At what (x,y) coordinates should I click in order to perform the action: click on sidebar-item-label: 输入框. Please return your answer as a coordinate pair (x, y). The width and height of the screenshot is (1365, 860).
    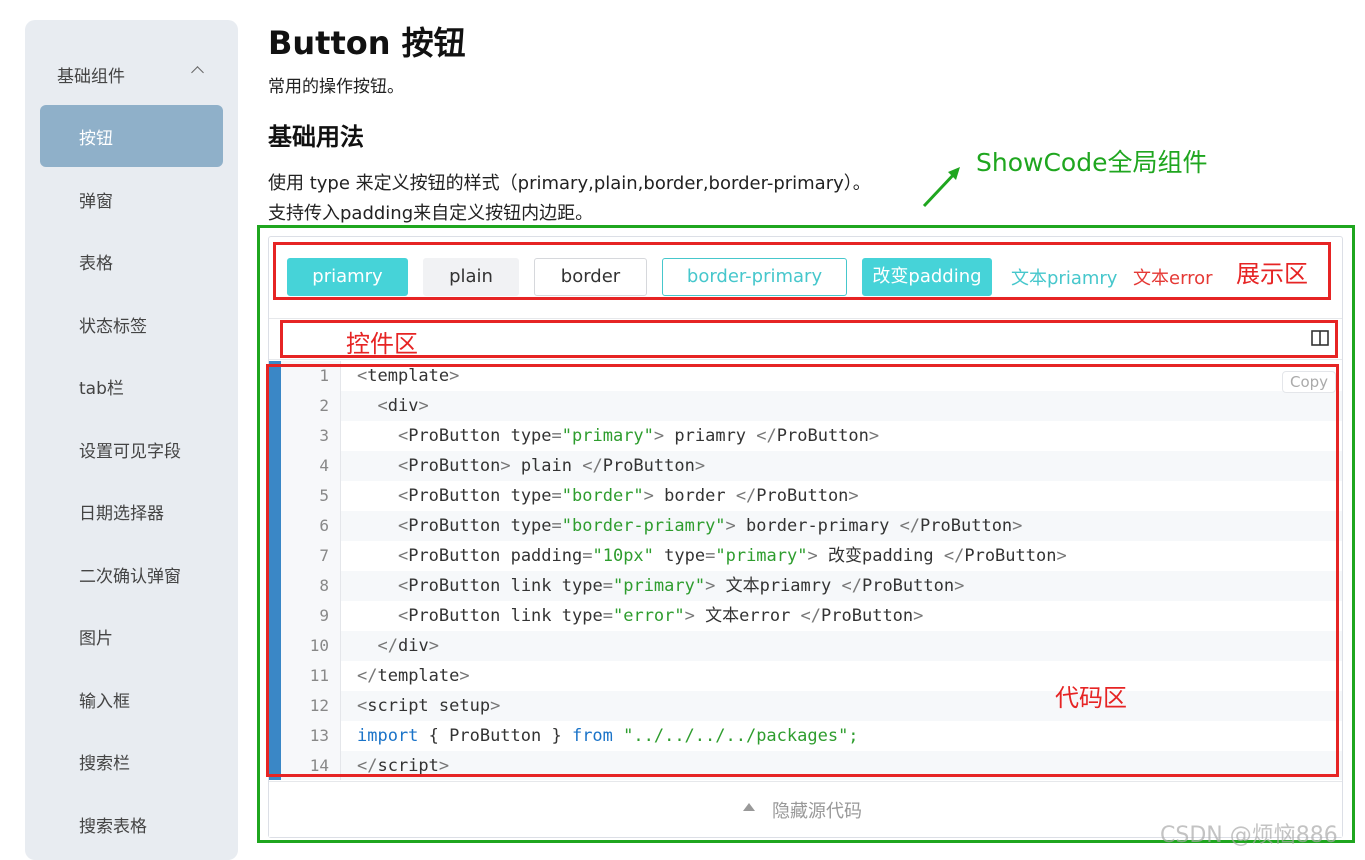
    Looking at the image, I should click on (104, 702).